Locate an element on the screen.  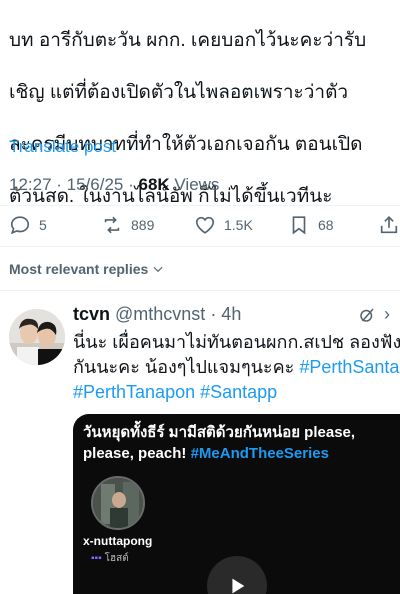
views-label: Views is located at coordinates (194, 184).